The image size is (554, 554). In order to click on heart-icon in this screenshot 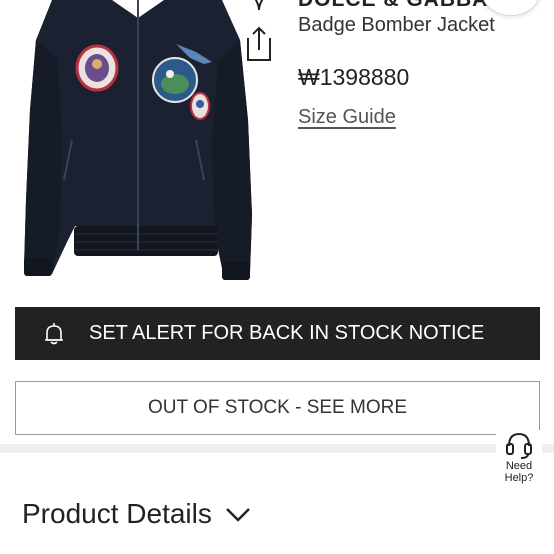, I will do `click(259, 5)`.